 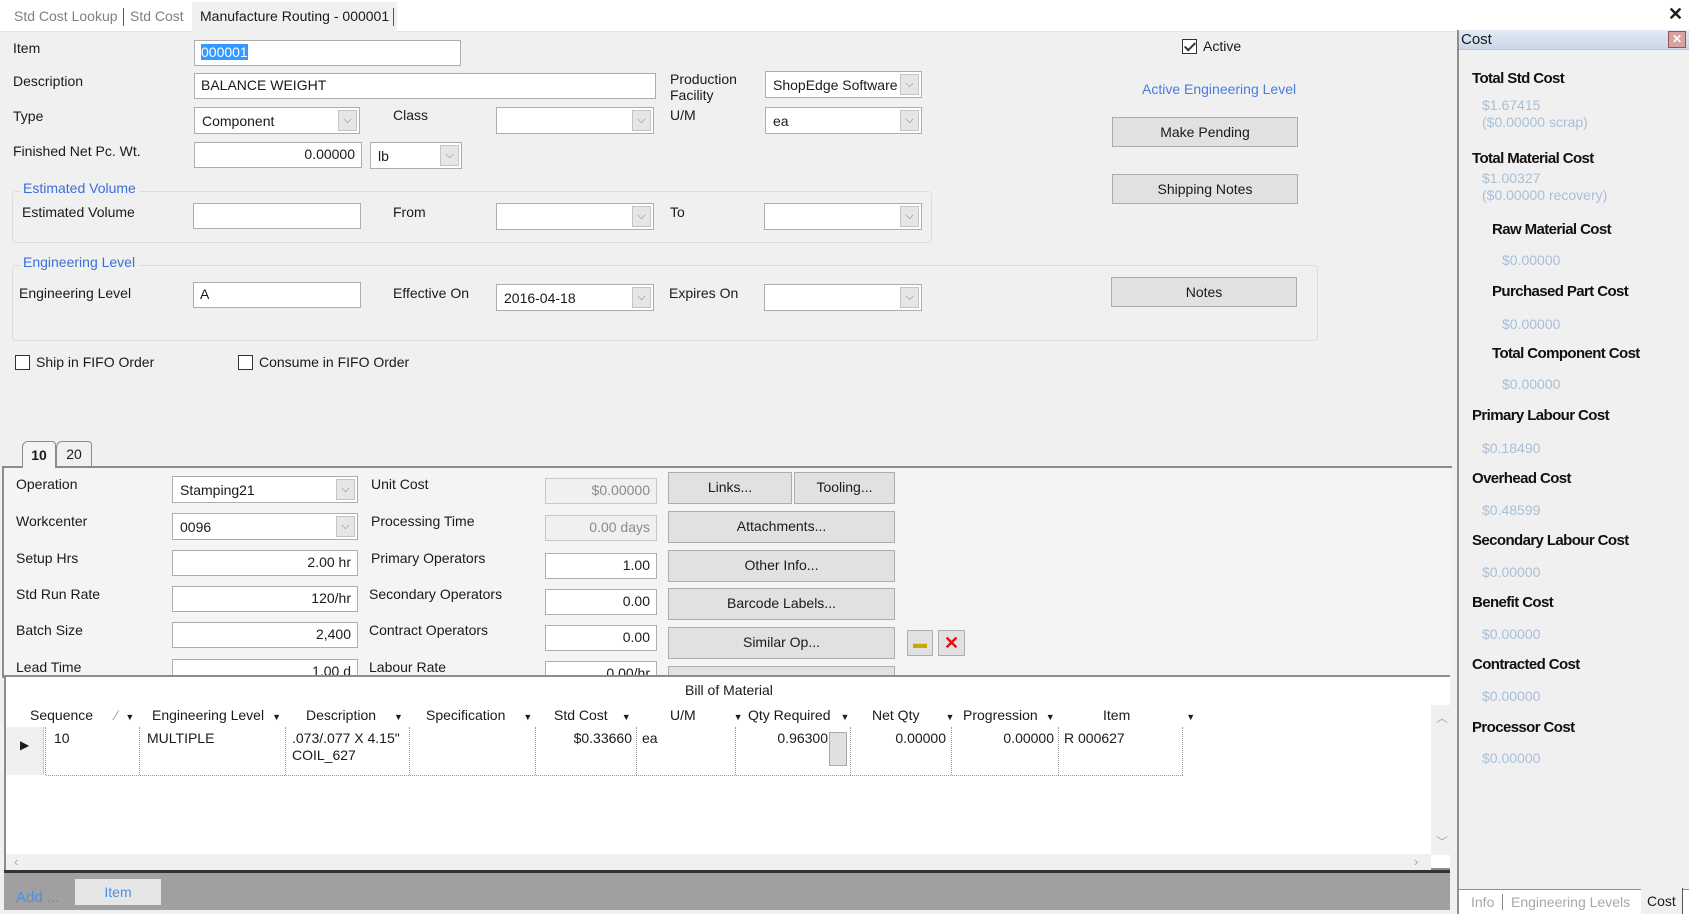 I want to click on description-input: BALANCE WEIGHT, so click(x=425, y=86).